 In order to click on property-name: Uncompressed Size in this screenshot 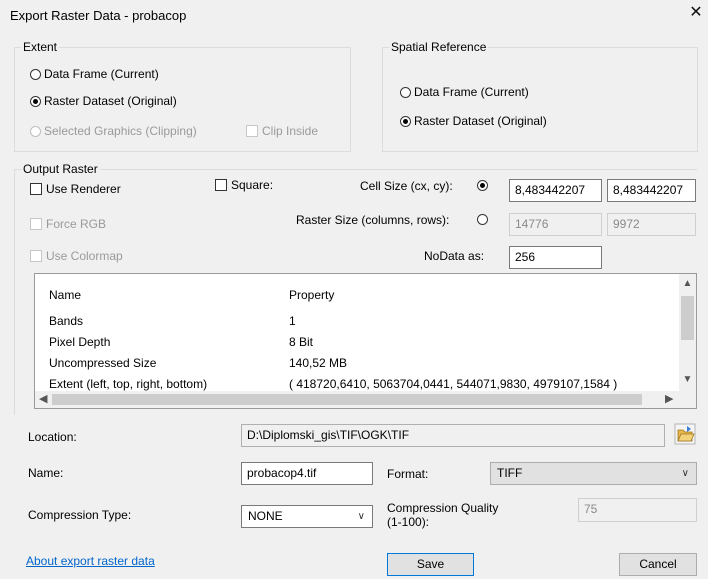, I will do `click(103, 363)`.